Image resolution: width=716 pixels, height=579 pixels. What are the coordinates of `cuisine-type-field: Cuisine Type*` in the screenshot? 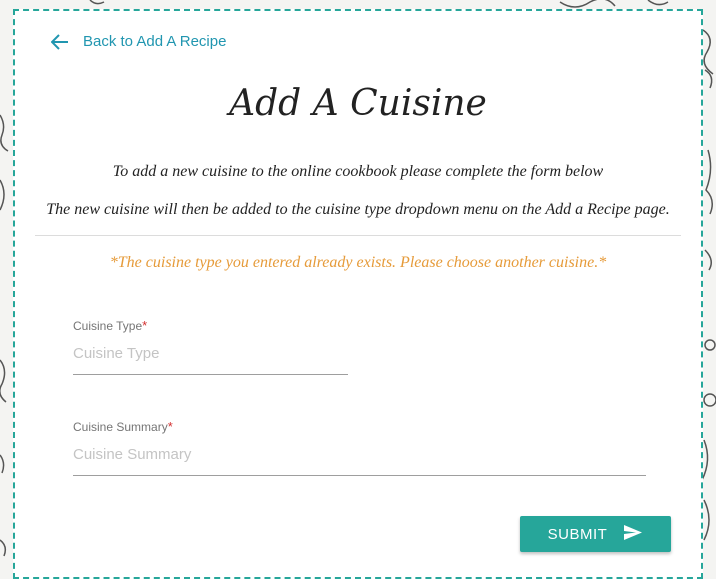 It's located at (210, 346).